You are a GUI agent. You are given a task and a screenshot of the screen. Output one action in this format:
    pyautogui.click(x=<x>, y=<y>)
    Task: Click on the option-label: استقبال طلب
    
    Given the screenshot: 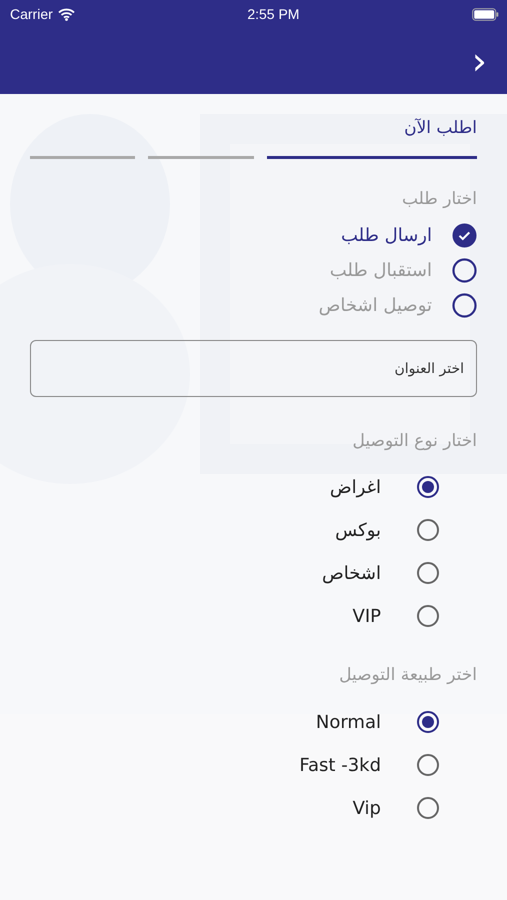 What is the action you would take?
    pyautogui.click(x=381, y=270)
    